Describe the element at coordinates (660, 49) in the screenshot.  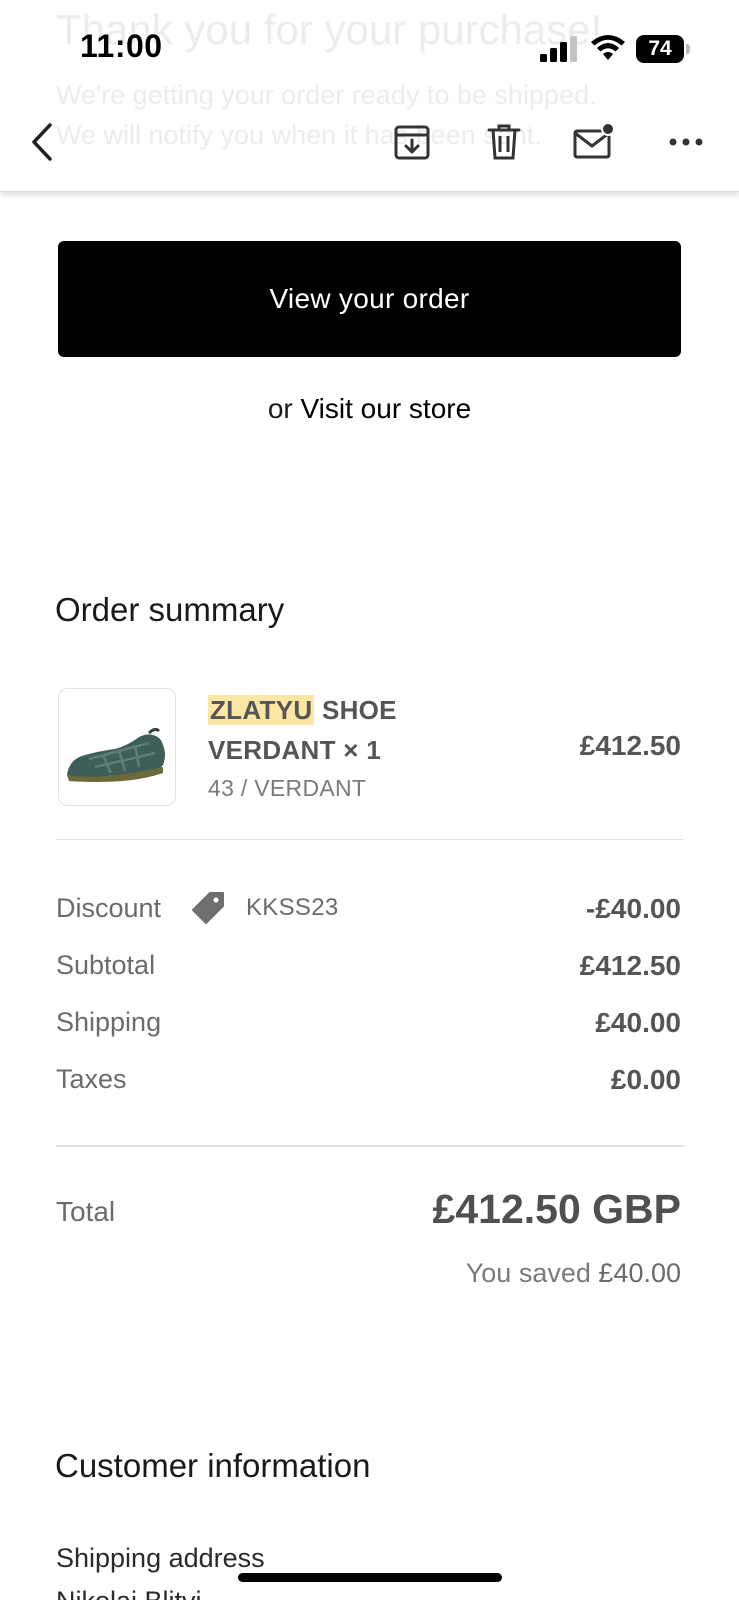
I see `battery-level: 74` at that location.